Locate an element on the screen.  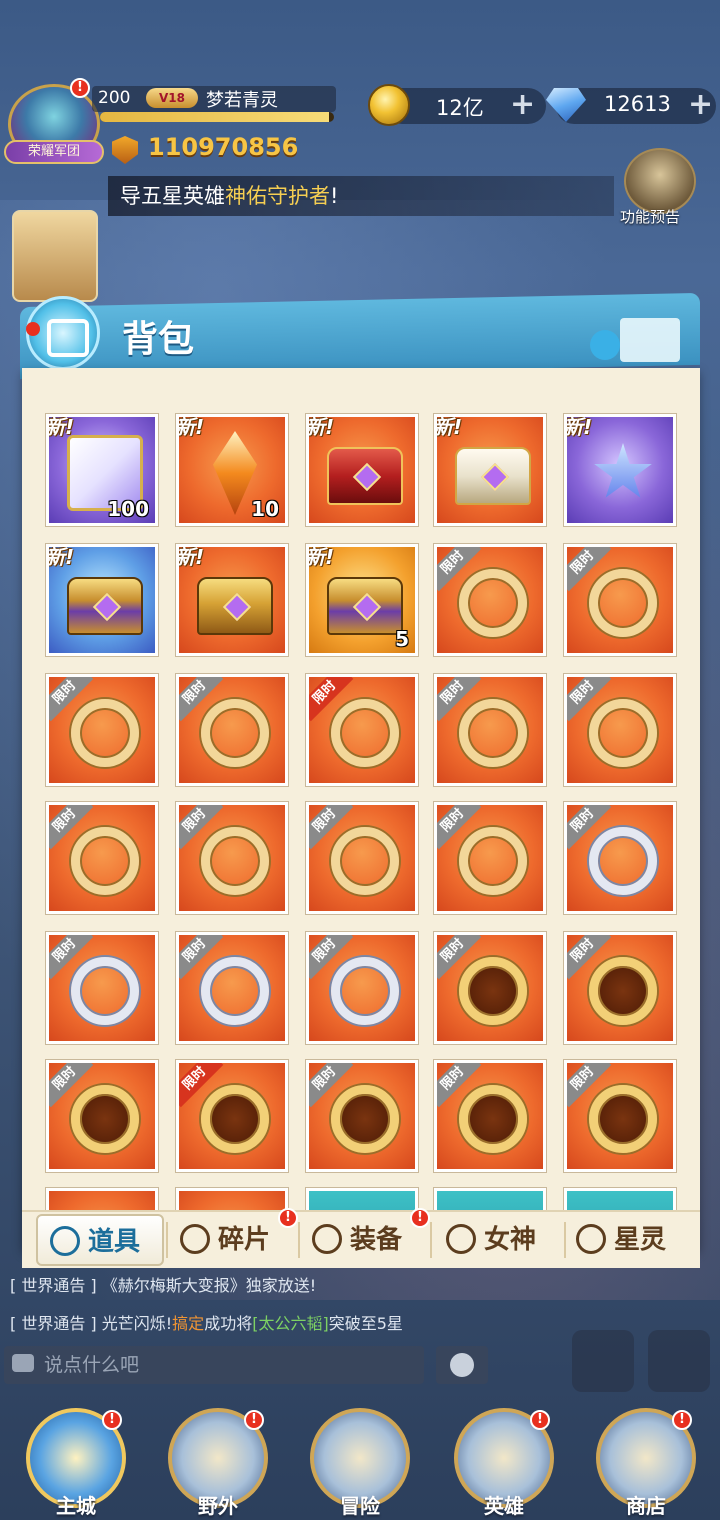
item-count: 10 is located at coordinates (265, 509).